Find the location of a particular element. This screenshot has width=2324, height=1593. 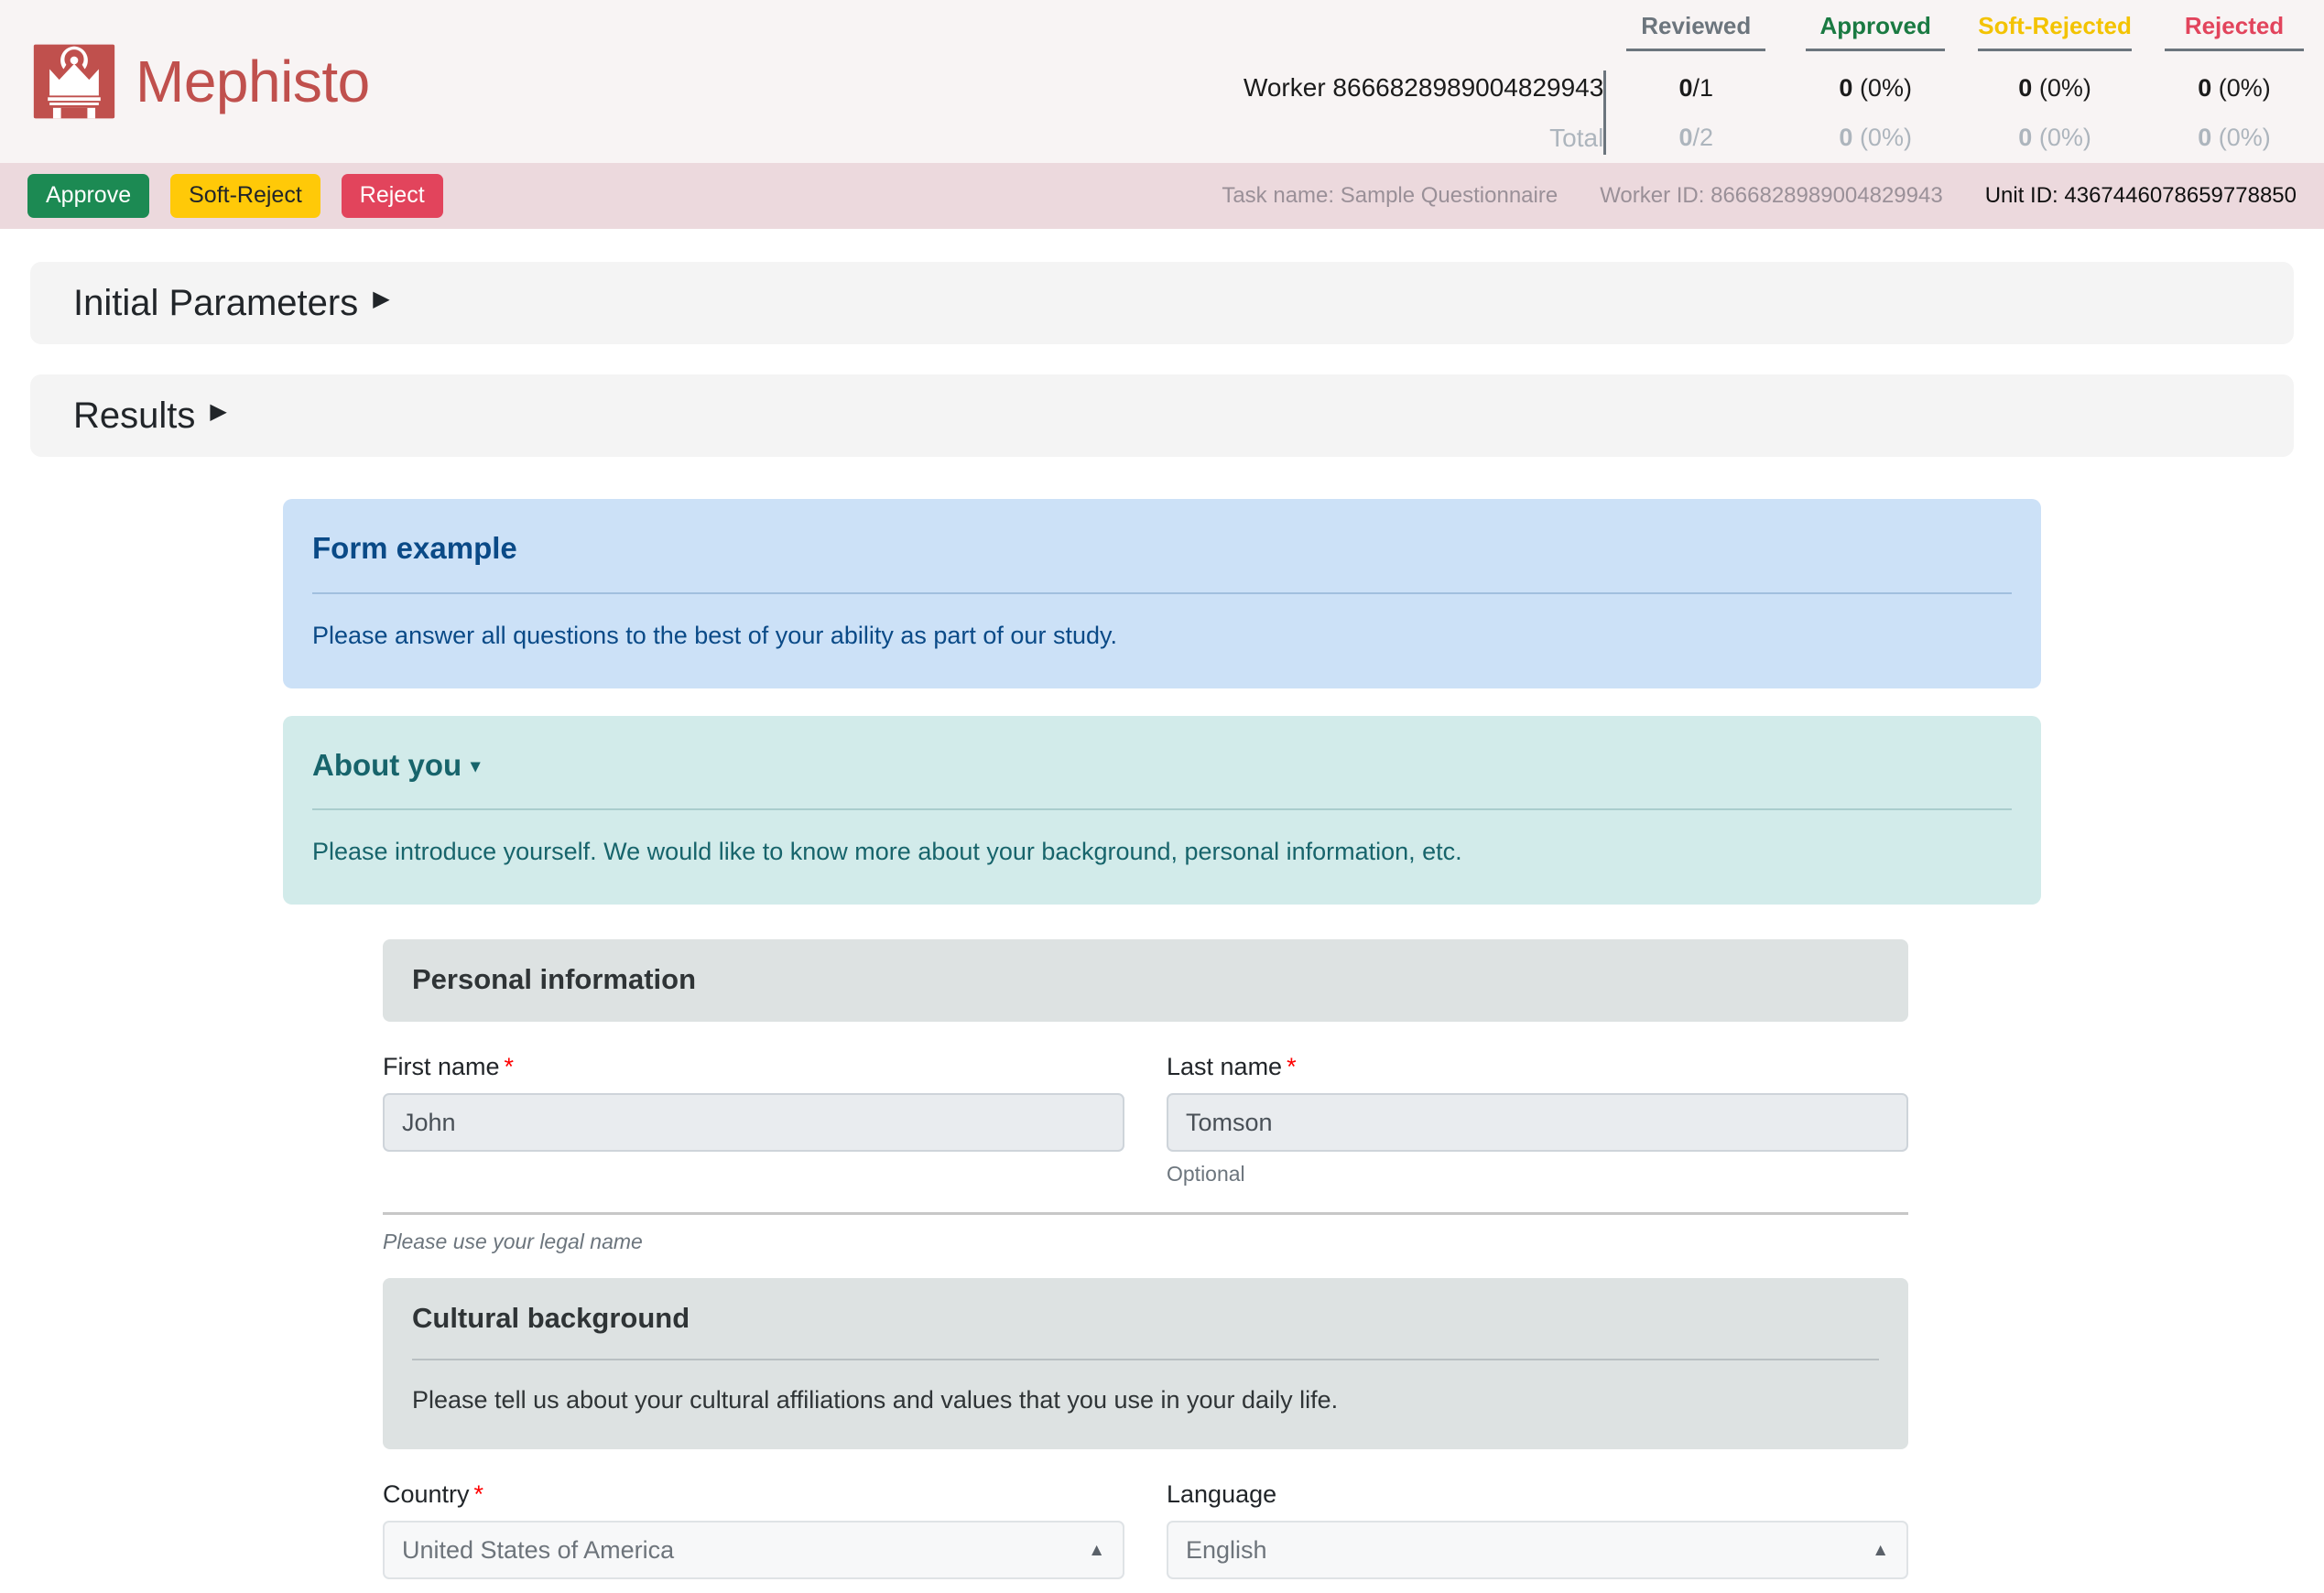

first-name-label: First name * is located at coordinates (449, 1067).